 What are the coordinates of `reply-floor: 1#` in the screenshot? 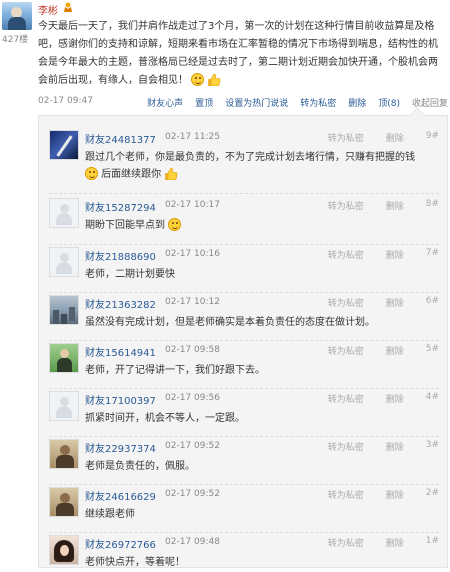 It's located at (432, 541).